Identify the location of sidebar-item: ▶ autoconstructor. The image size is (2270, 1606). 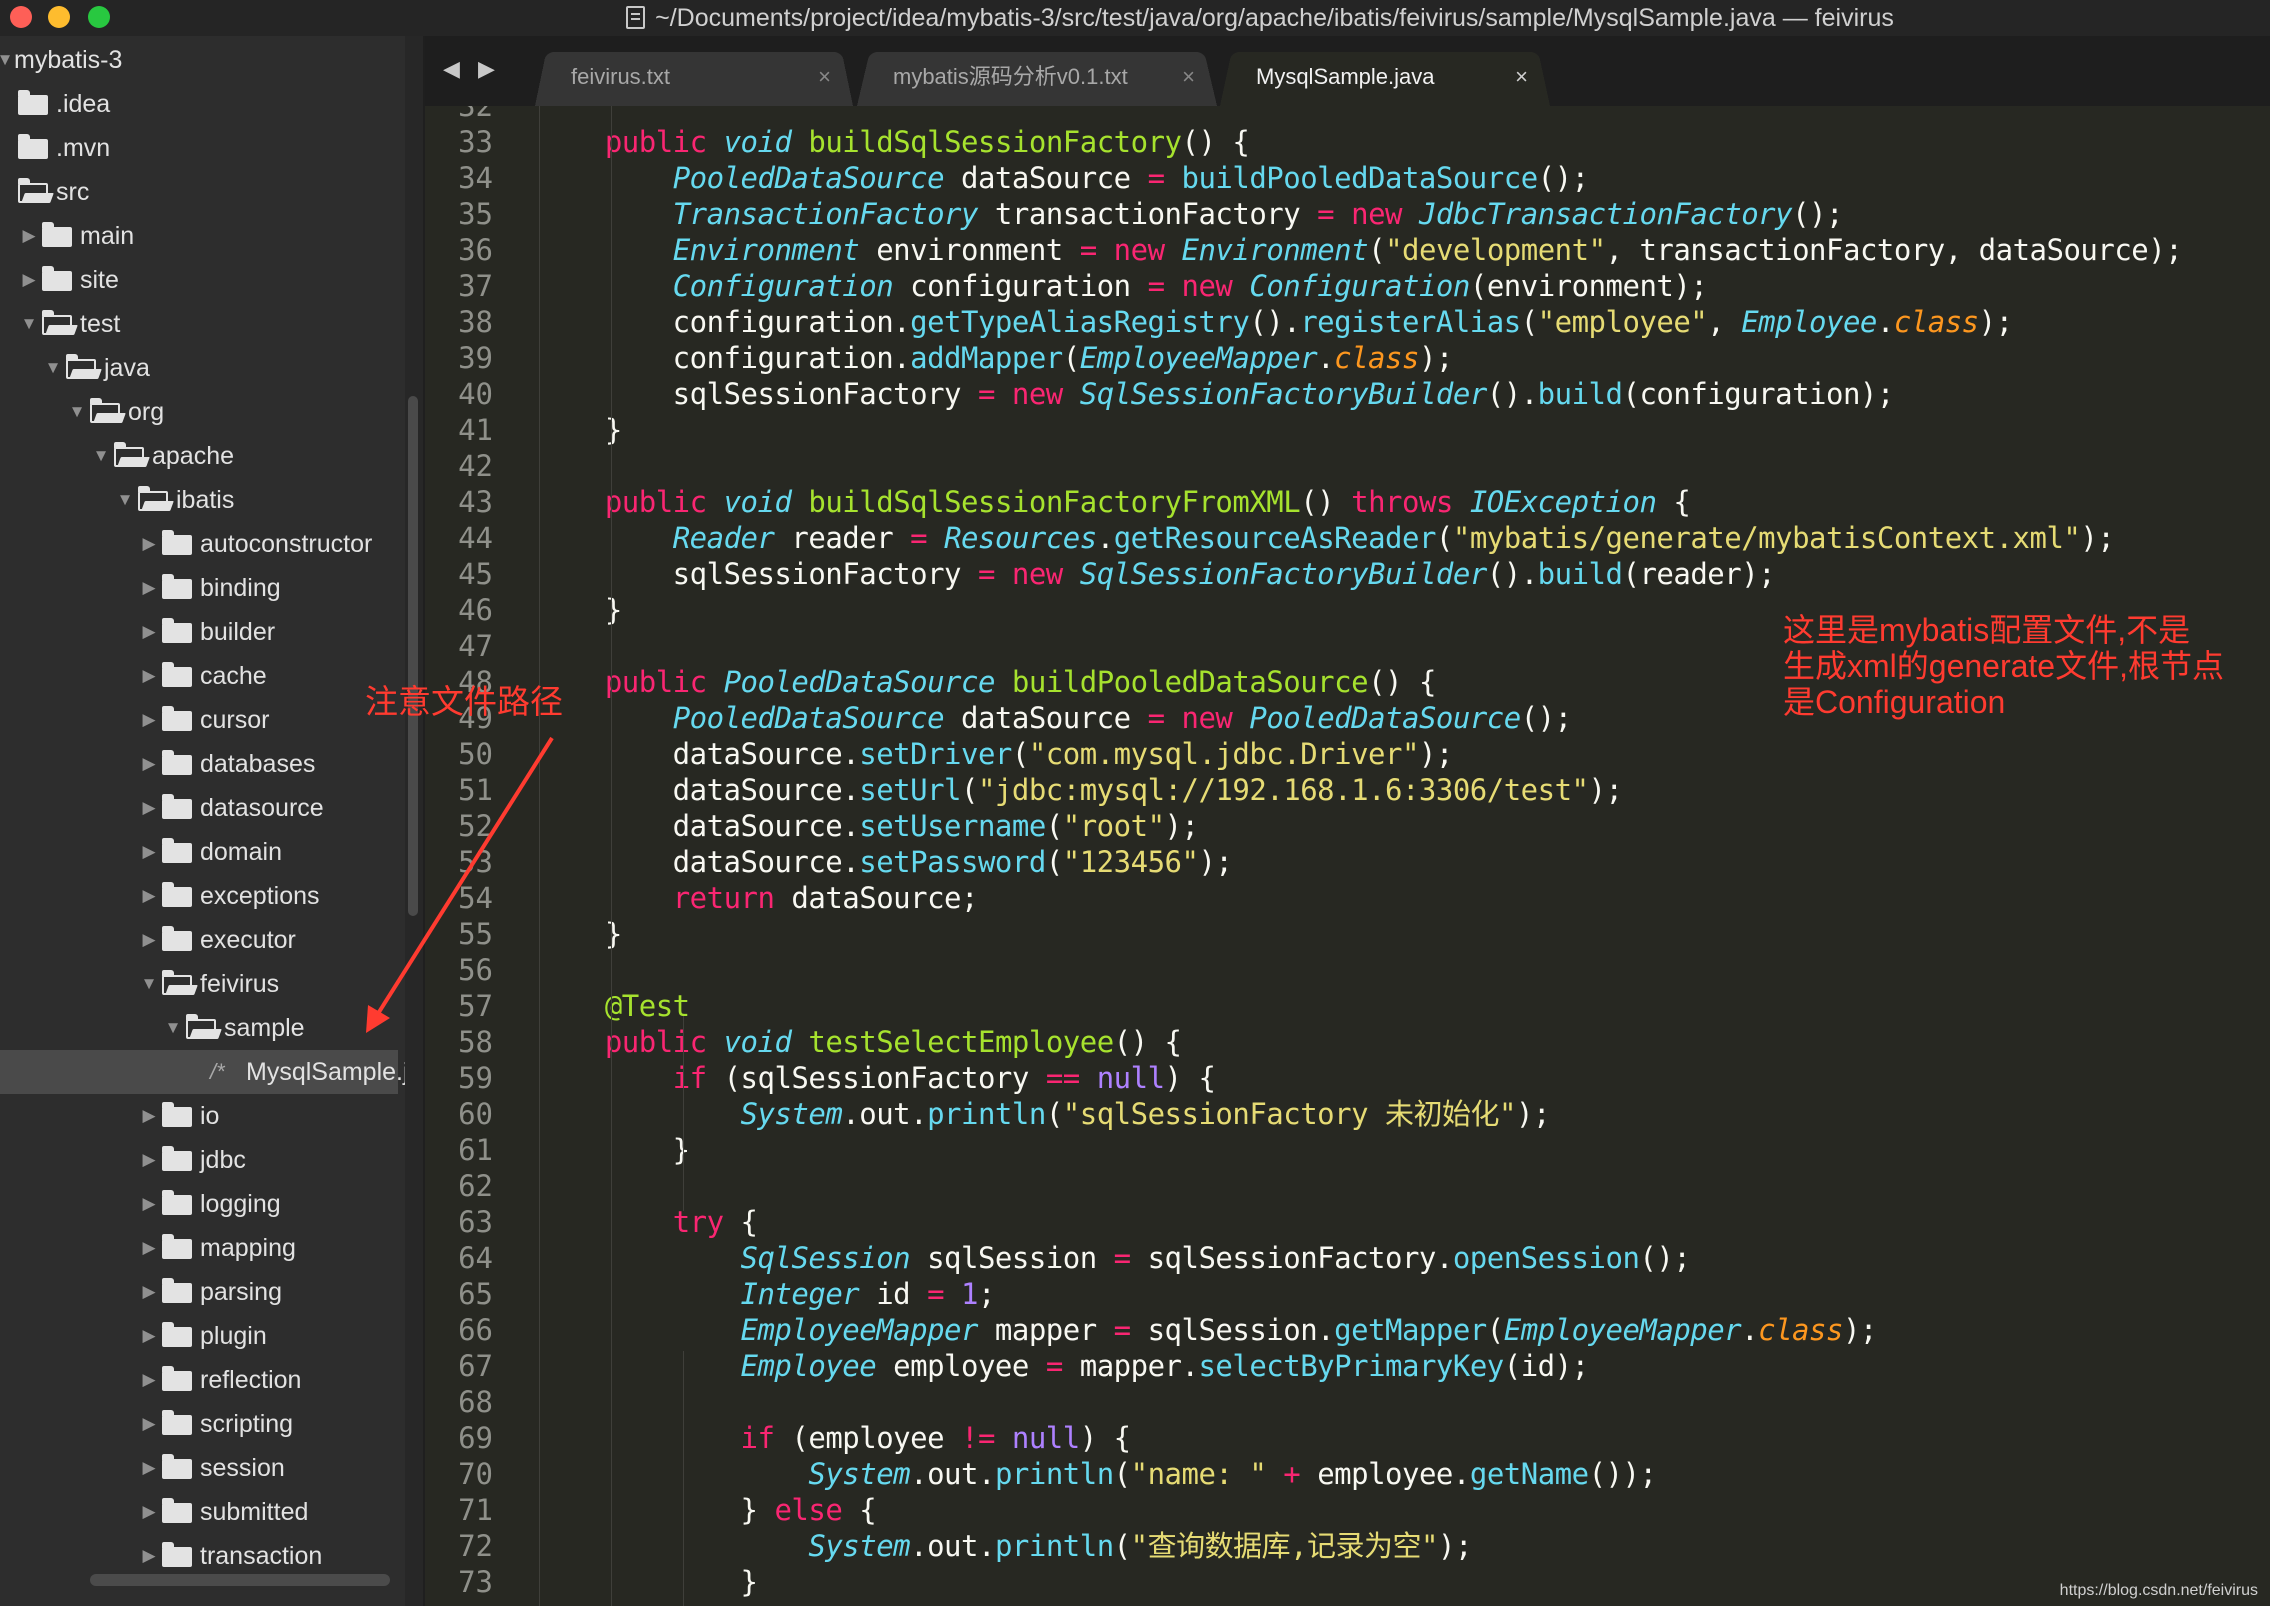
(199, 544).